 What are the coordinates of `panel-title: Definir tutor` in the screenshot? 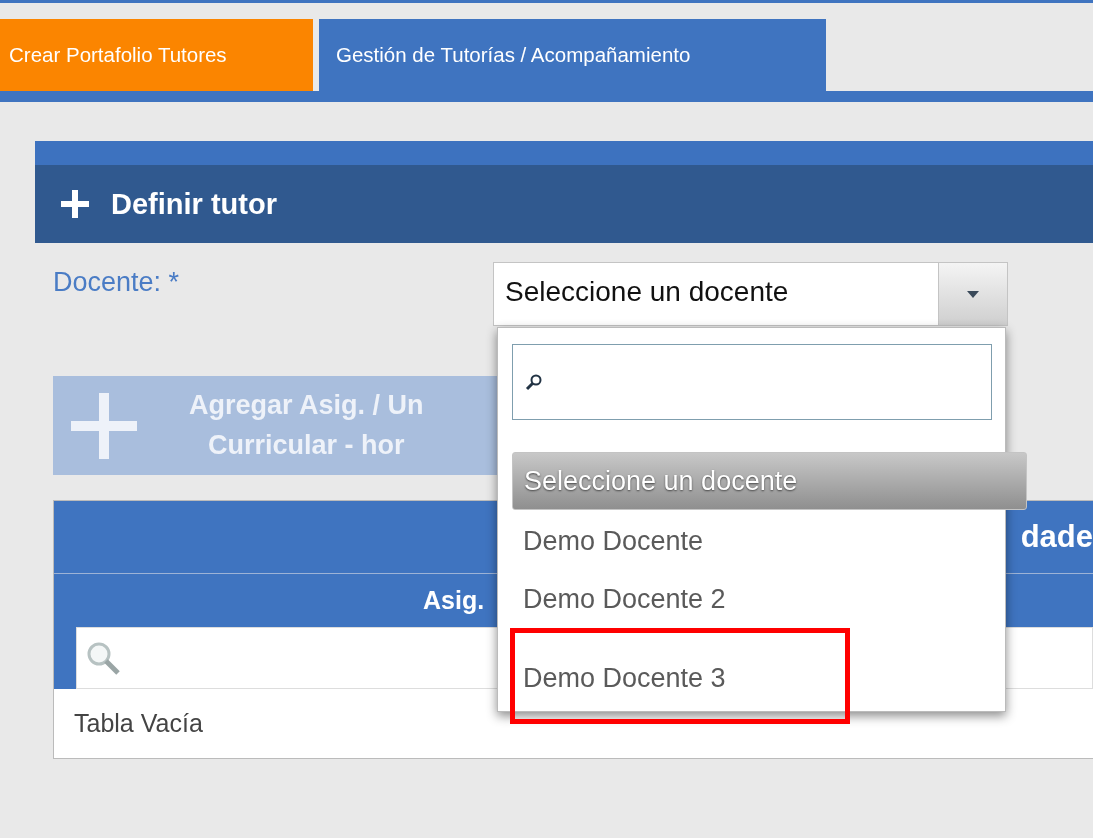 It's located at (194, 204).